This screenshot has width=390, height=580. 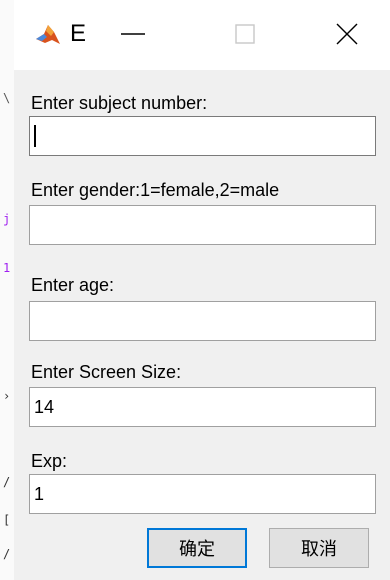 What do you see at coordinates (73, 285) in the screenshot?
I see `age-label: Enter age:` at bounding box center [73, 285].